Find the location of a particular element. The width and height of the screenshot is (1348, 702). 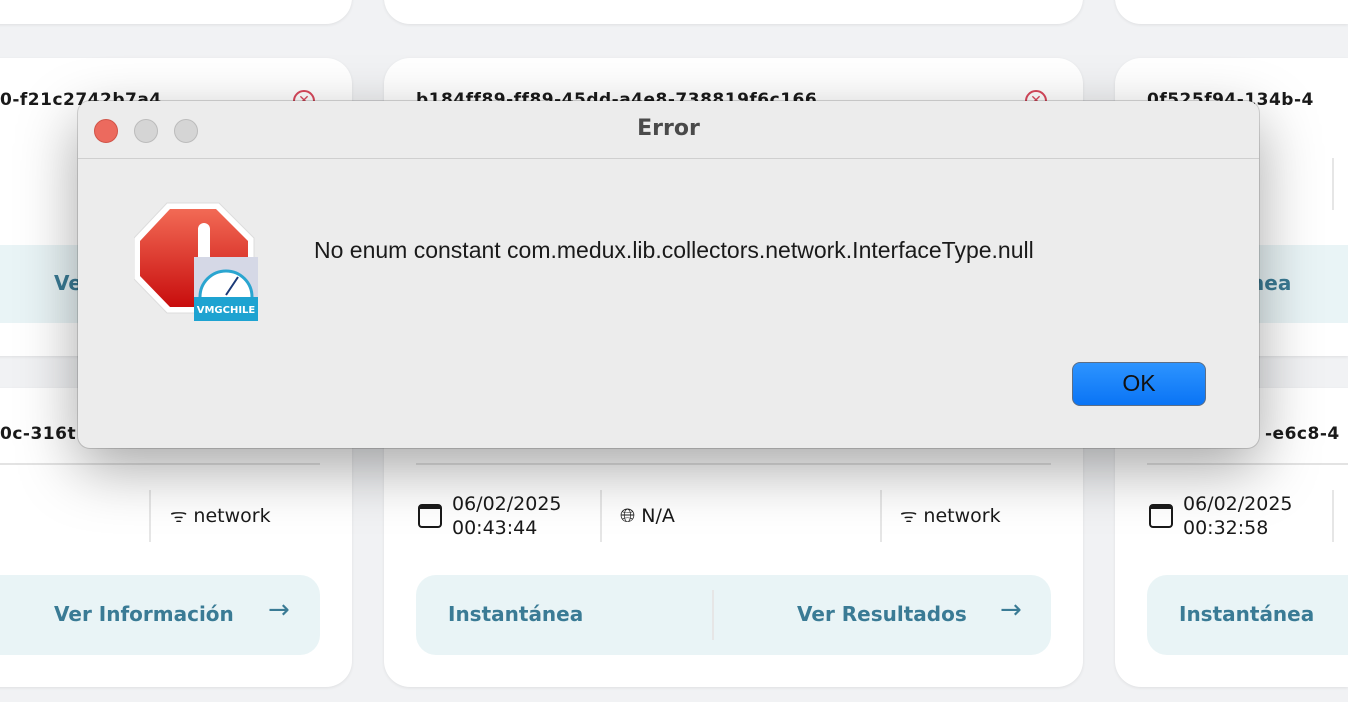

button-label: Ver Información is located at coordinates (144, 614).